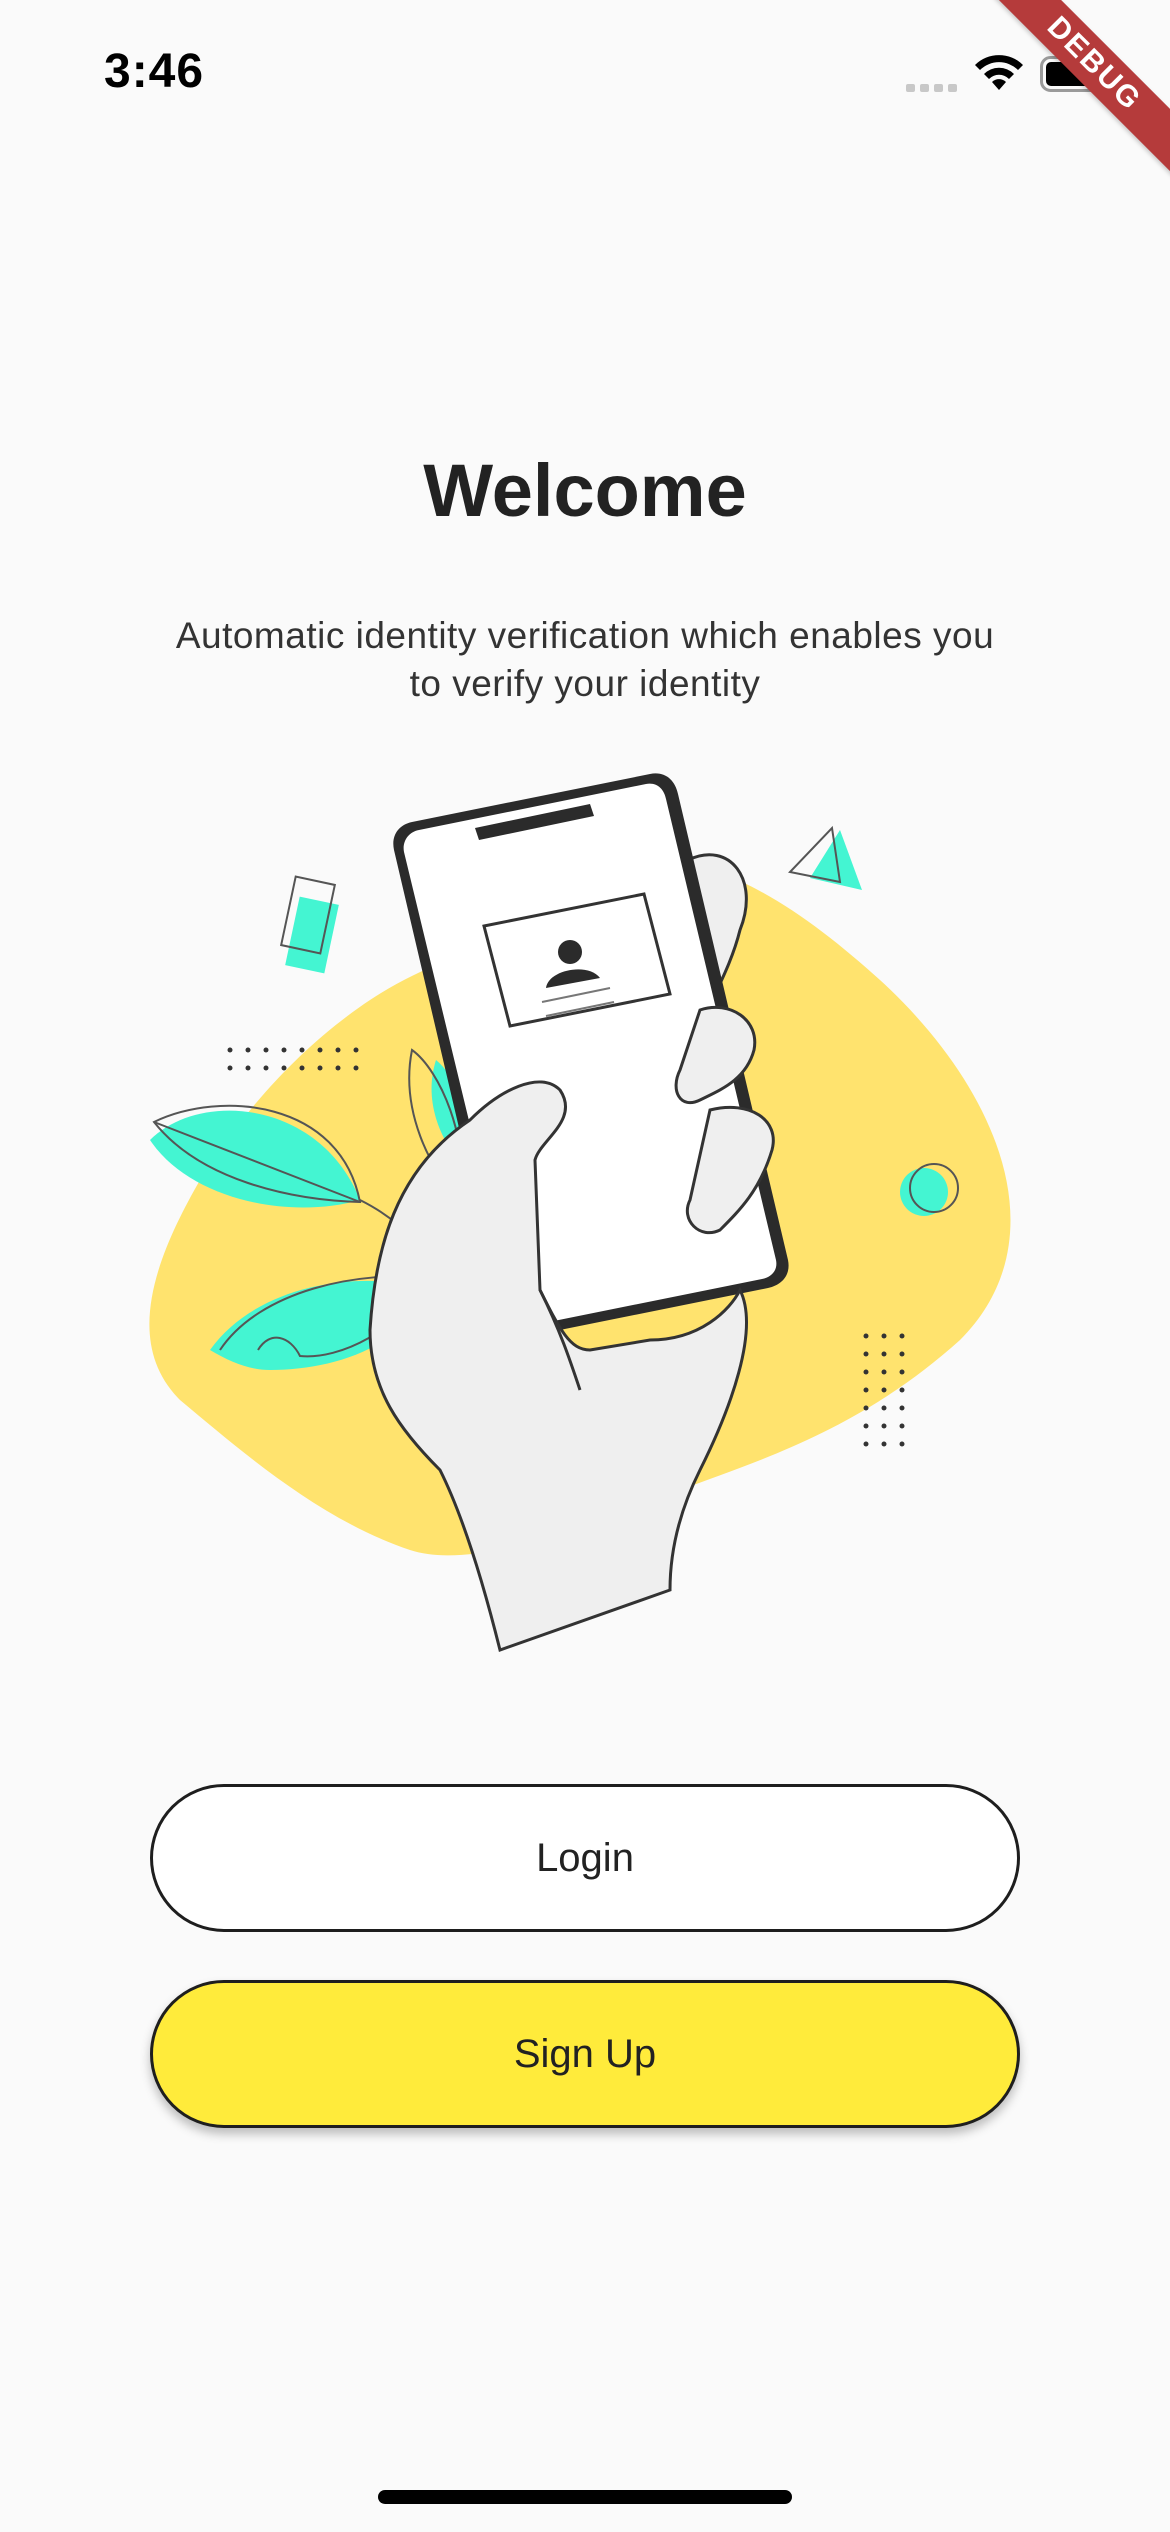 Image resolution: width=1170 pixels, height=2532 pixels. I want to click on debug-banner: DEBUG, so click(1060, 110).